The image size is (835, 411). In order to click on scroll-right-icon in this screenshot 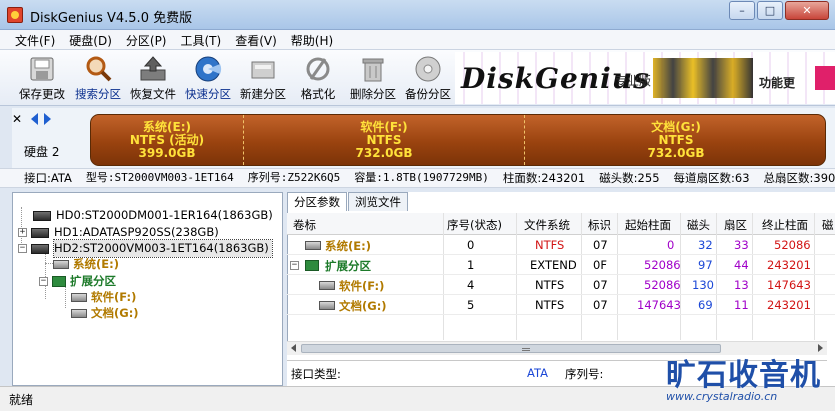, I will do `click(820, 348)`.